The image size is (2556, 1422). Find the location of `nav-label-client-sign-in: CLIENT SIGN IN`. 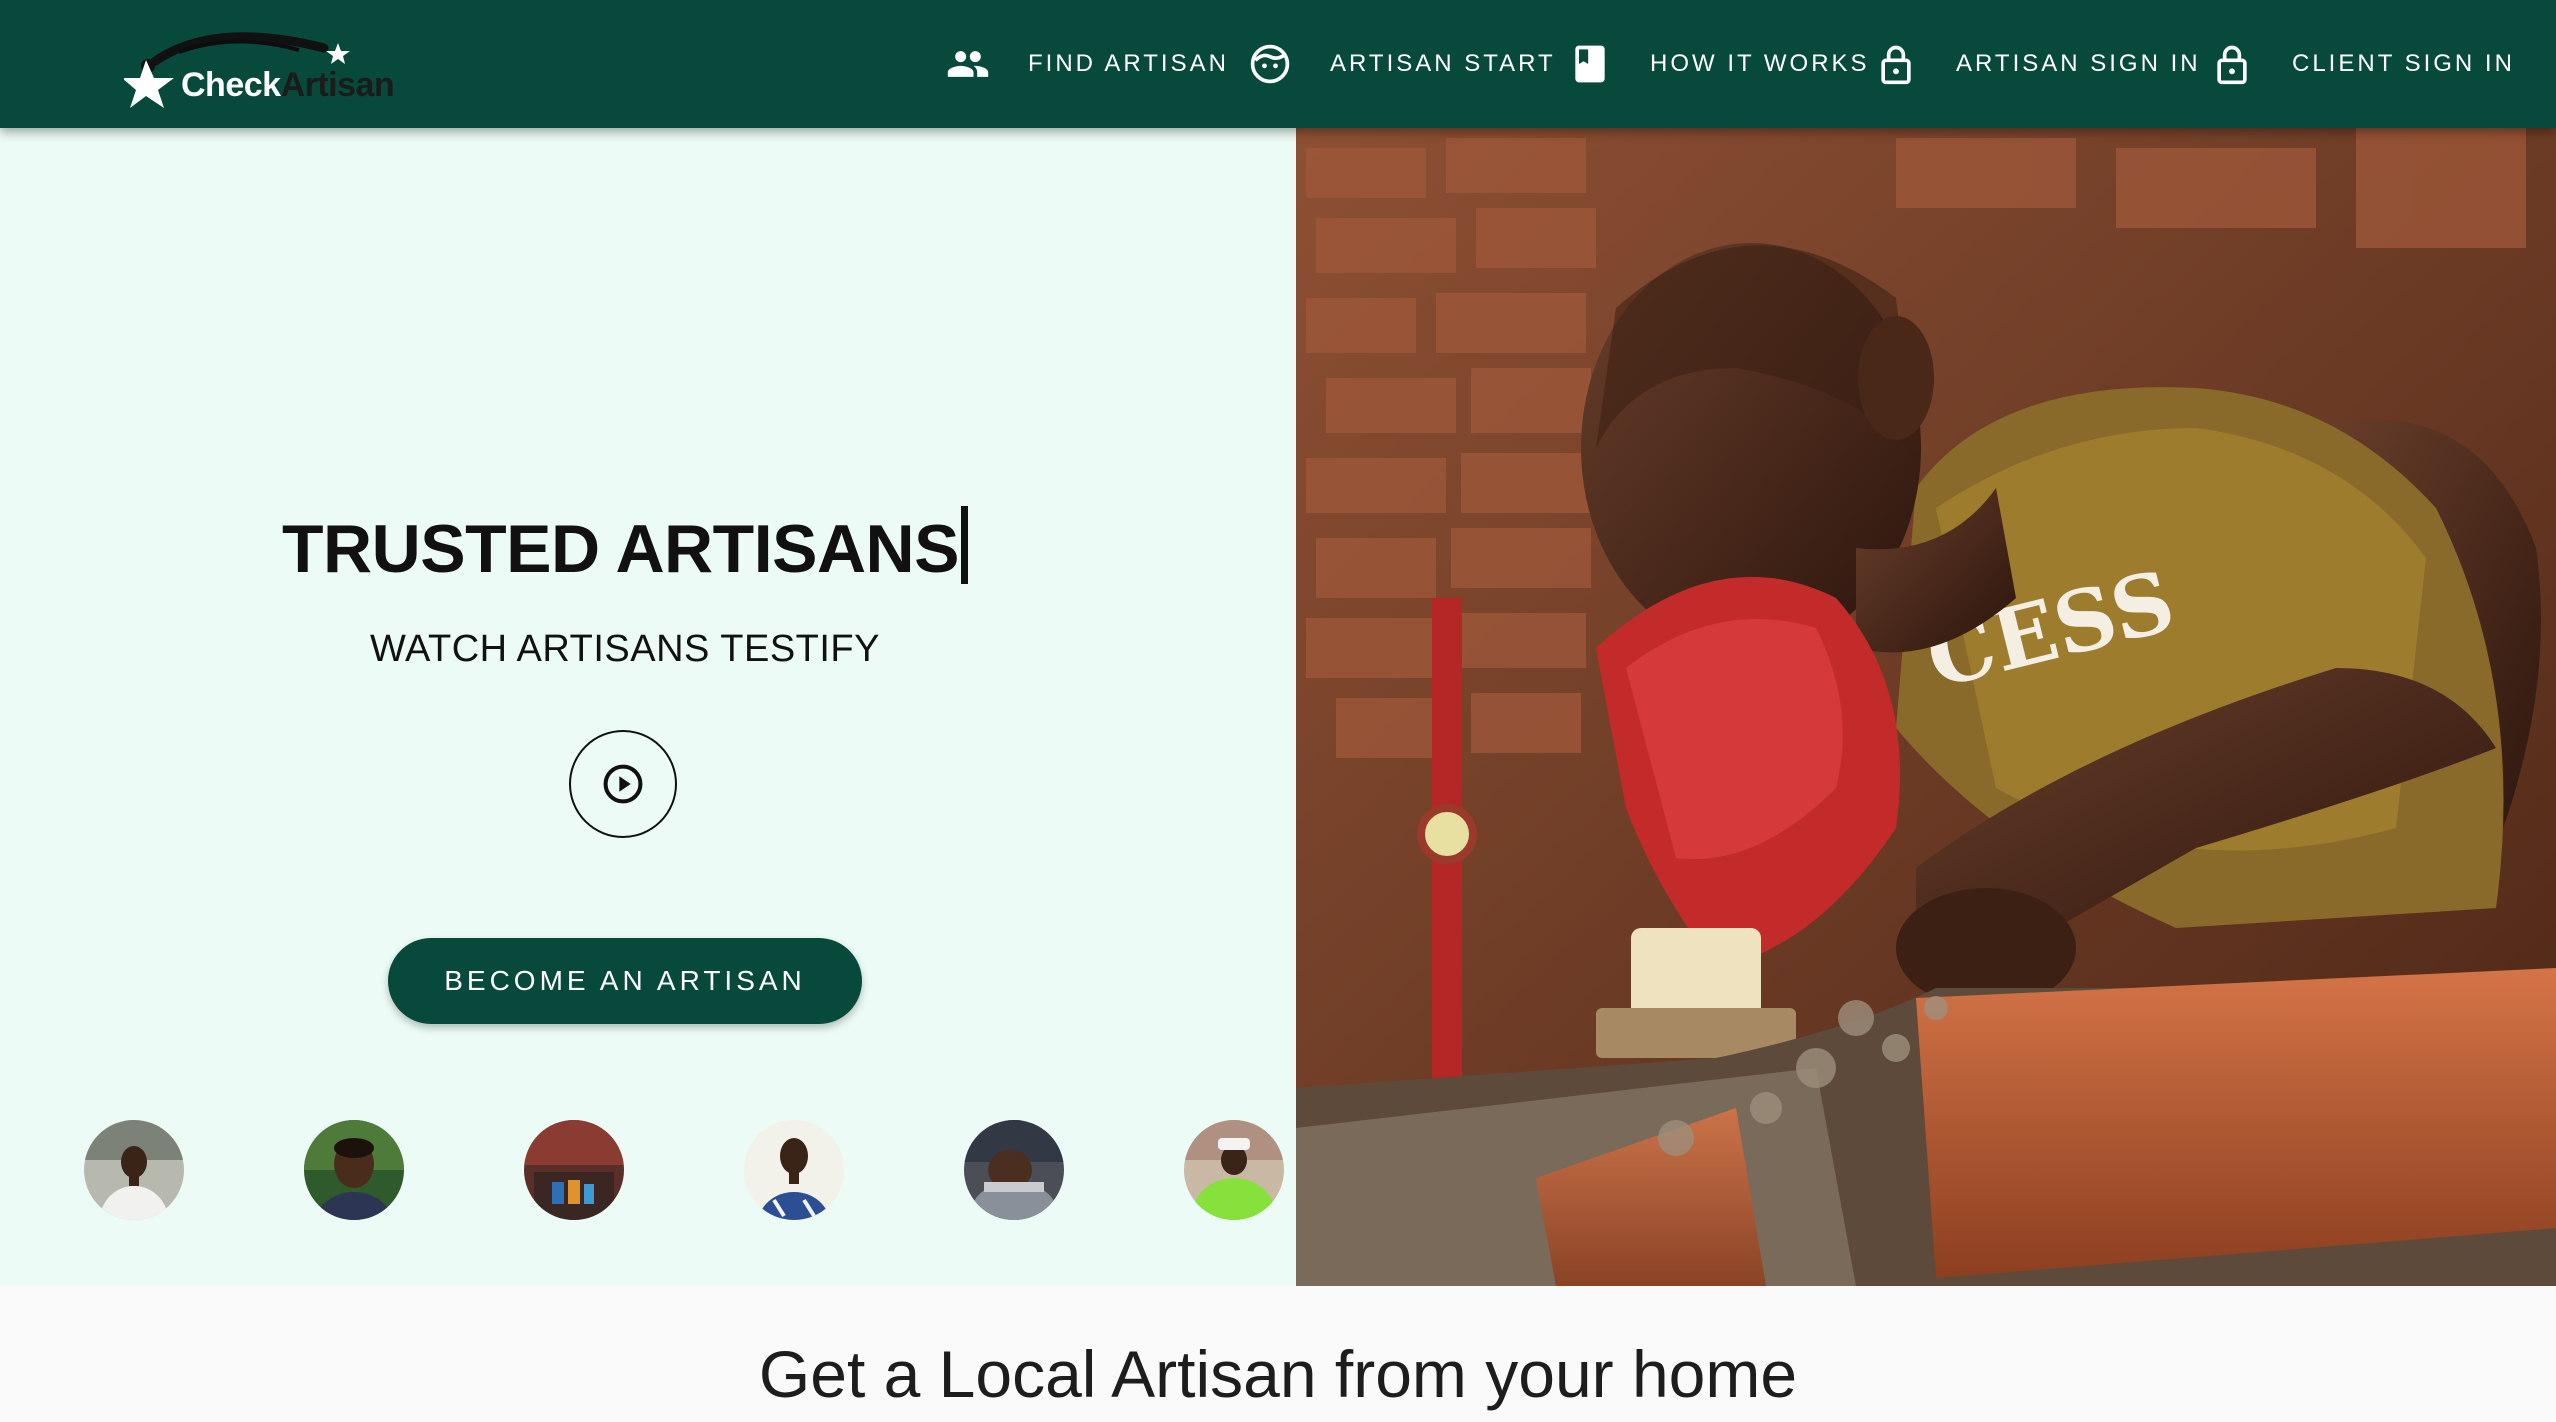

nav-label-client-sign-in: CLIENT SIGN IN is located at coordinates (2403, 63).